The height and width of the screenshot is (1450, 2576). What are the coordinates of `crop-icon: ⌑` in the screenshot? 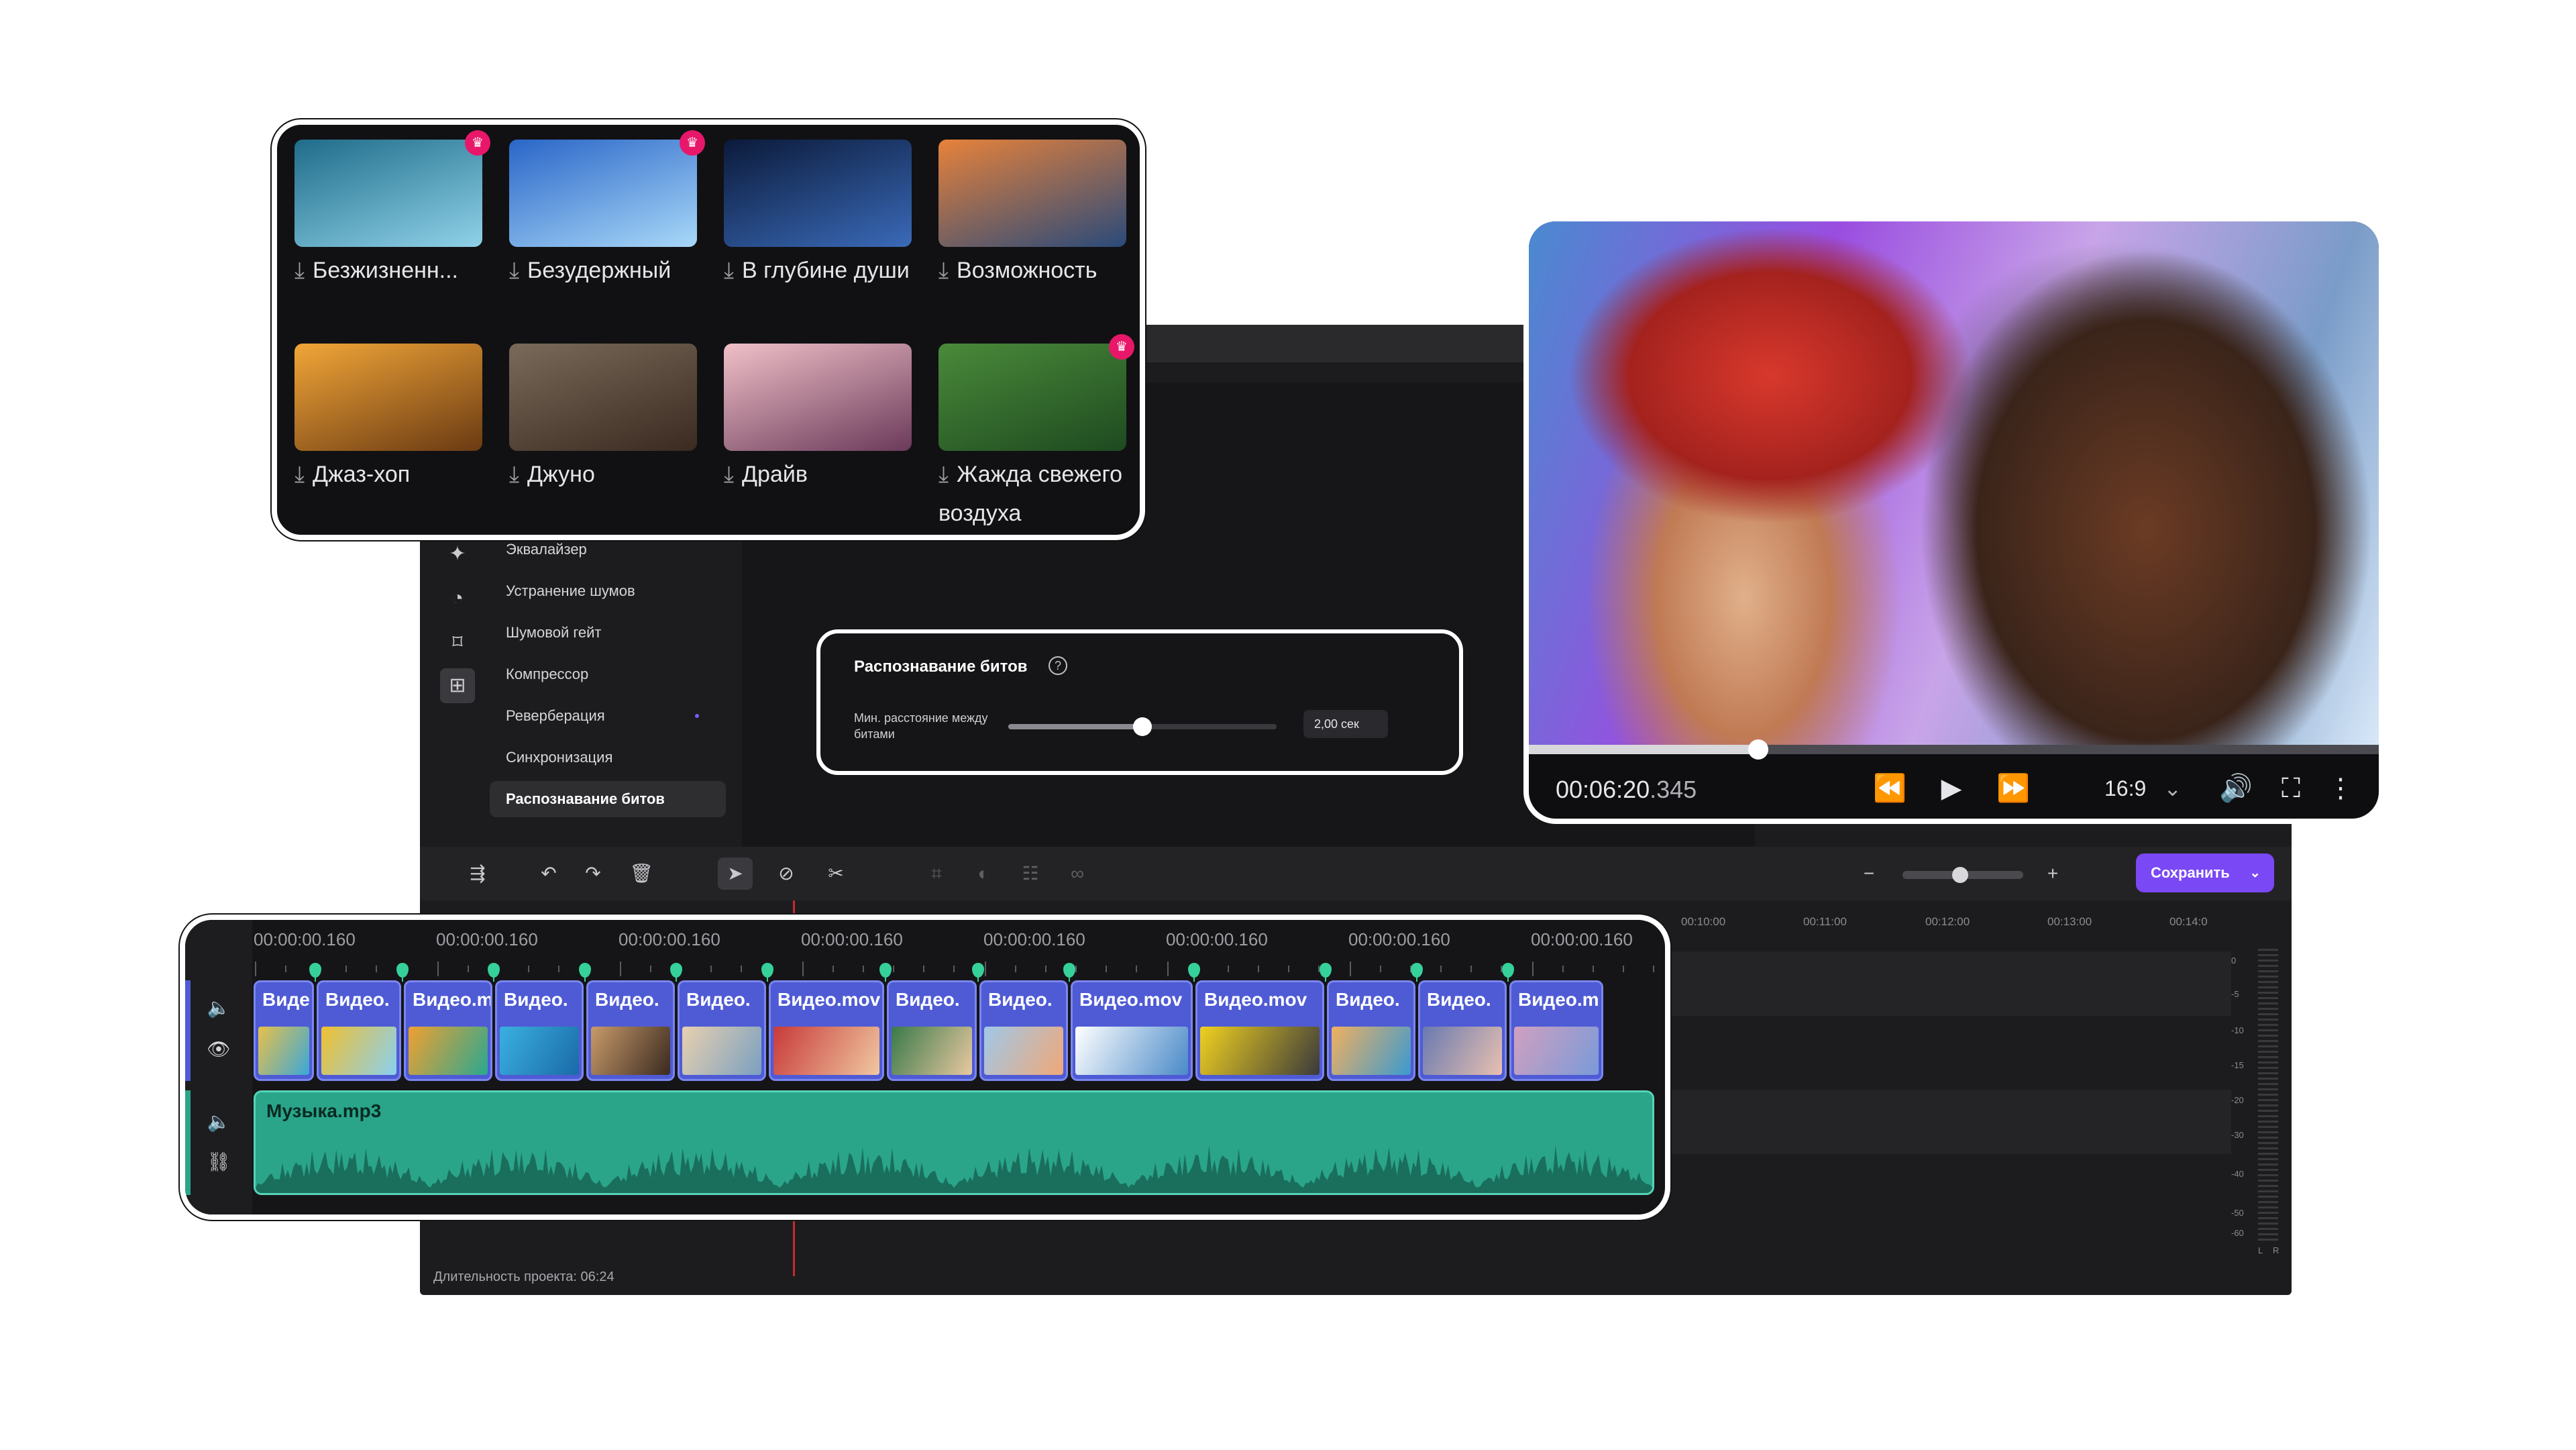 It's located at (457, 642).